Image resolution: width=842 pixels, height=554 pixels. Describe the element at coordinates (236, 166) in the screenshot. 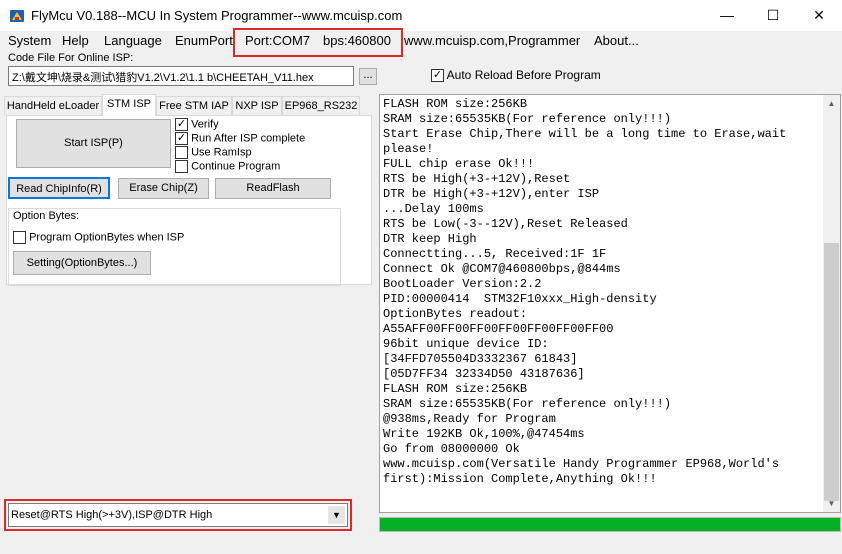

I see `continue-program-label: Continue Program` at that location.